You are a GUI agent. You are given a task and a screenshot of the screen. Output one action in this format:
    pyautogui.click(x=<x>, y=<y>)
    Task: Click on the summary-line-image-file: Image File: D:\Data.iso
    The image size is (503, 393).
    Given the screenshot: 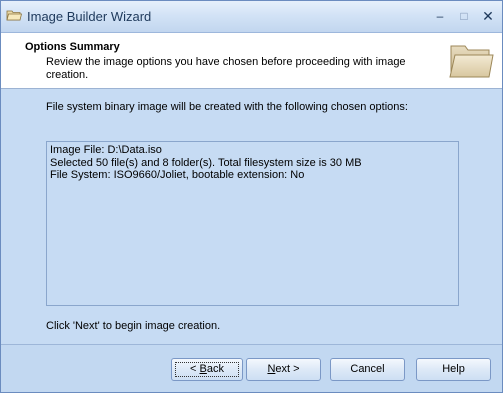 What is the action you would take?
    pyautogui.click(x=106, y=150)
    